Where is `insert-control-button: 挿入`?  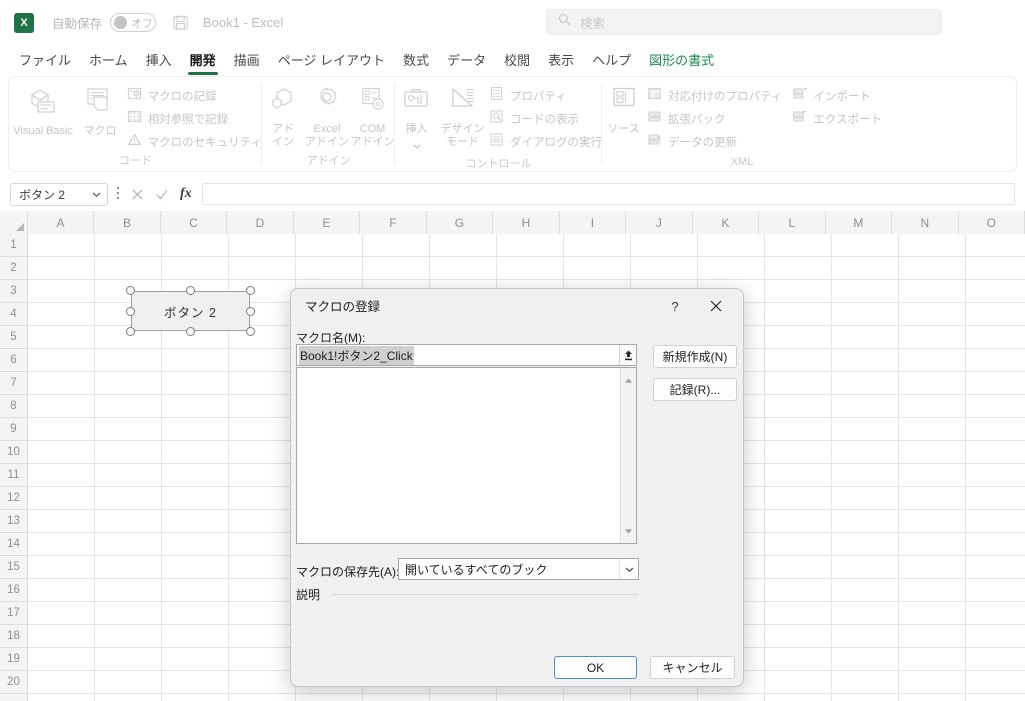 insert-control-button: 挿入 is located at coordinates (416, 118).